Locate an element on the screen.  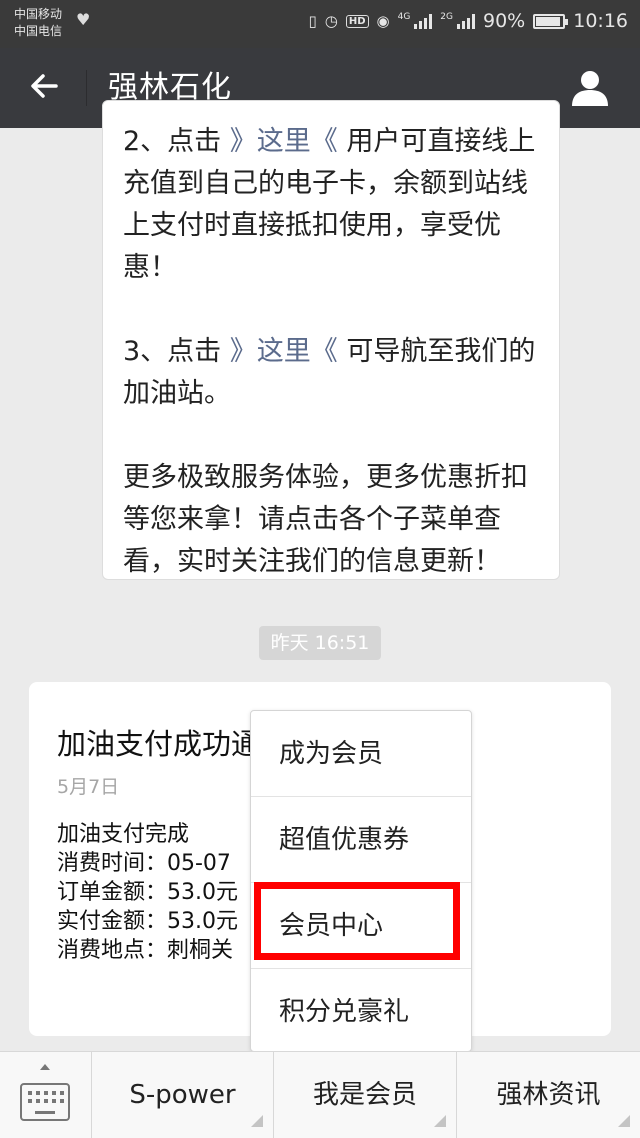
keyboard-icon is located at coordinates (45, 1102).